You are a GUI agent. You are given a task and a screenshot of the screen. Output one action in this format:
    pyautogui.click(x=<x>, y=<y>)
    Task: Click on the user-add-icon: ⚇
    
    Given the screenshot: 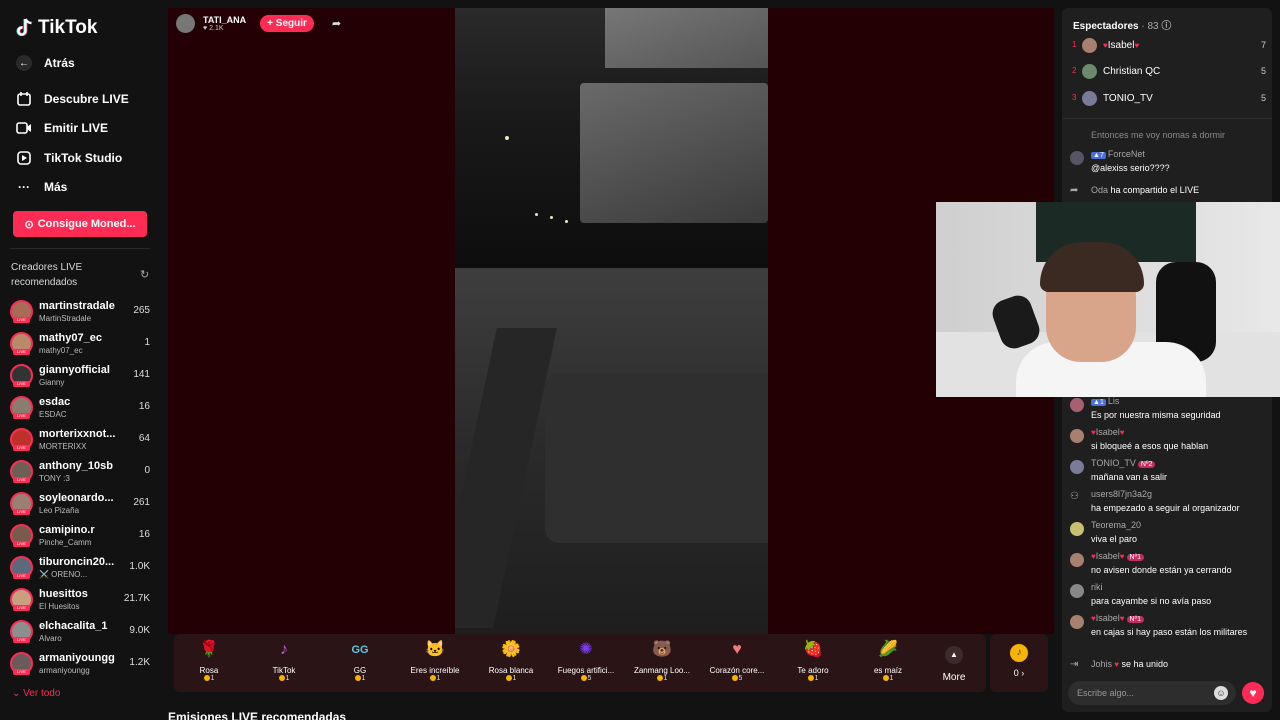 What is the action you would take?
    pyautogui.click(x=1074, y=496)
    